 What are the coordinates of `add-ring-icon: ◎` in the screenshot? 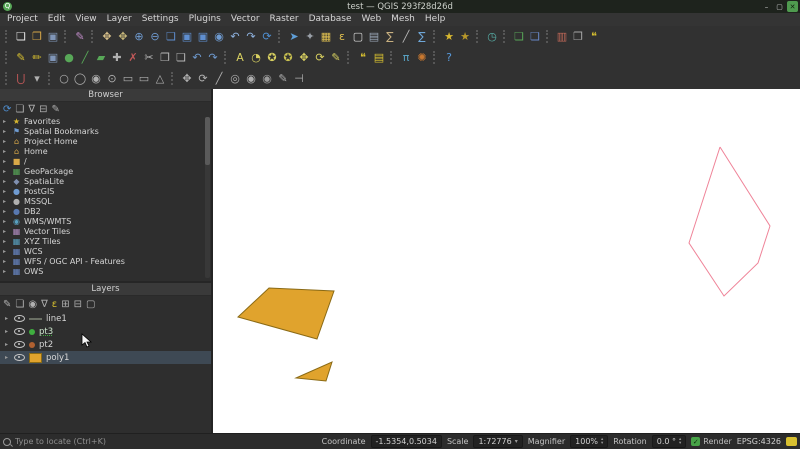 It's located at (235, 79).